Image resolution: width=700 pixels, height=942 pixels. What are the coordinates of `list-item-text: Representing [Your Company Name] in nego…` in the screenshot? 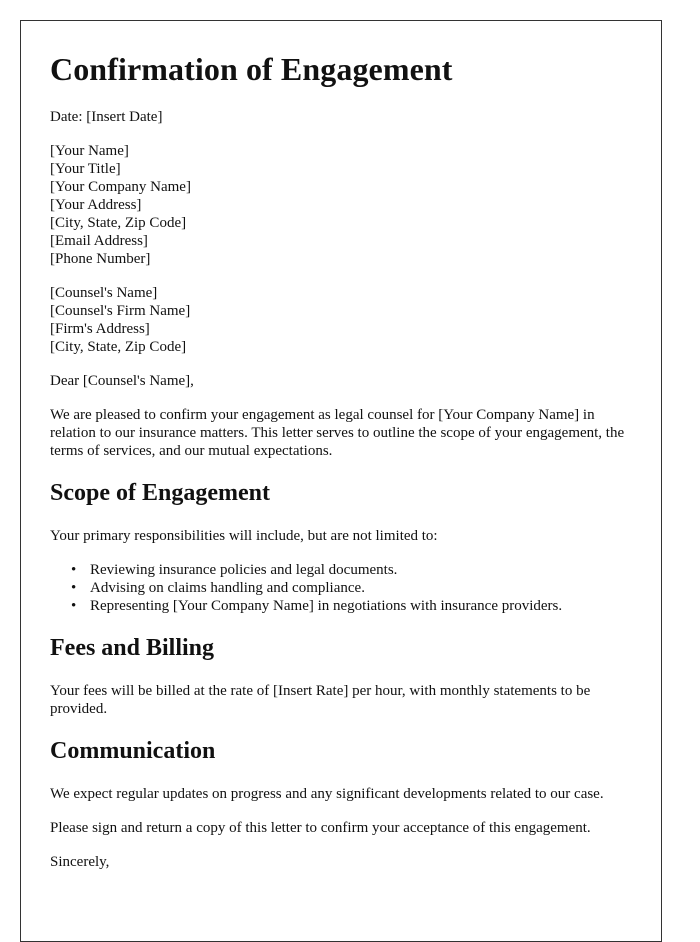 It's located at (326, 606).